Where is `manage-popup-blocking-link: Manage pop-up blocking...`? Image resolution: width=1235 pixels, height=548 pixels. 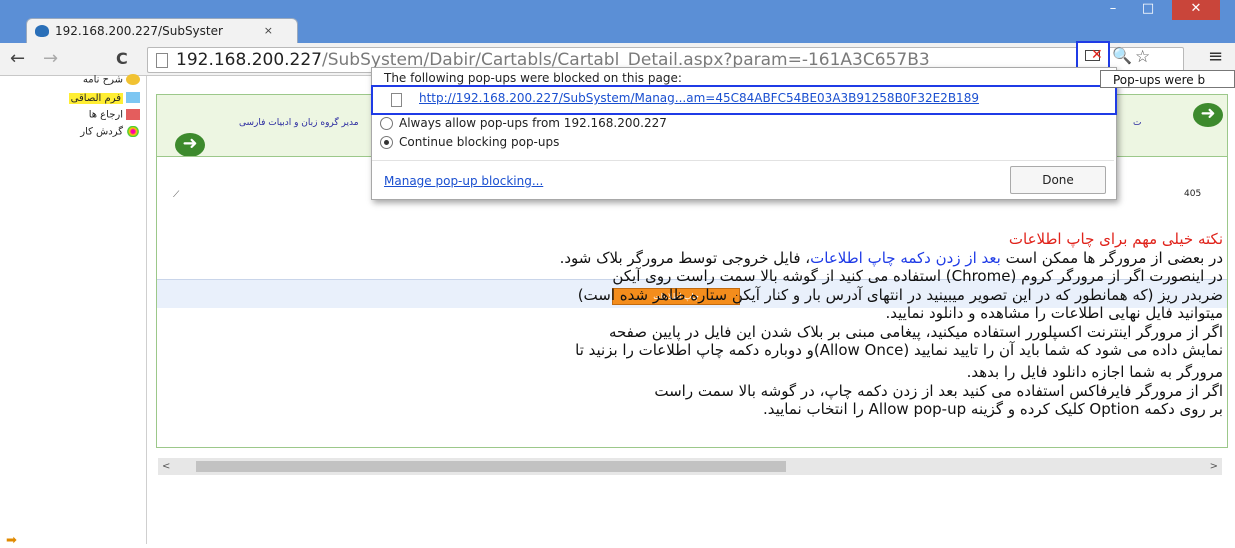 manage-popup-blocking-link: Manage pop-up blocking... is located at coordinates (463, 181).